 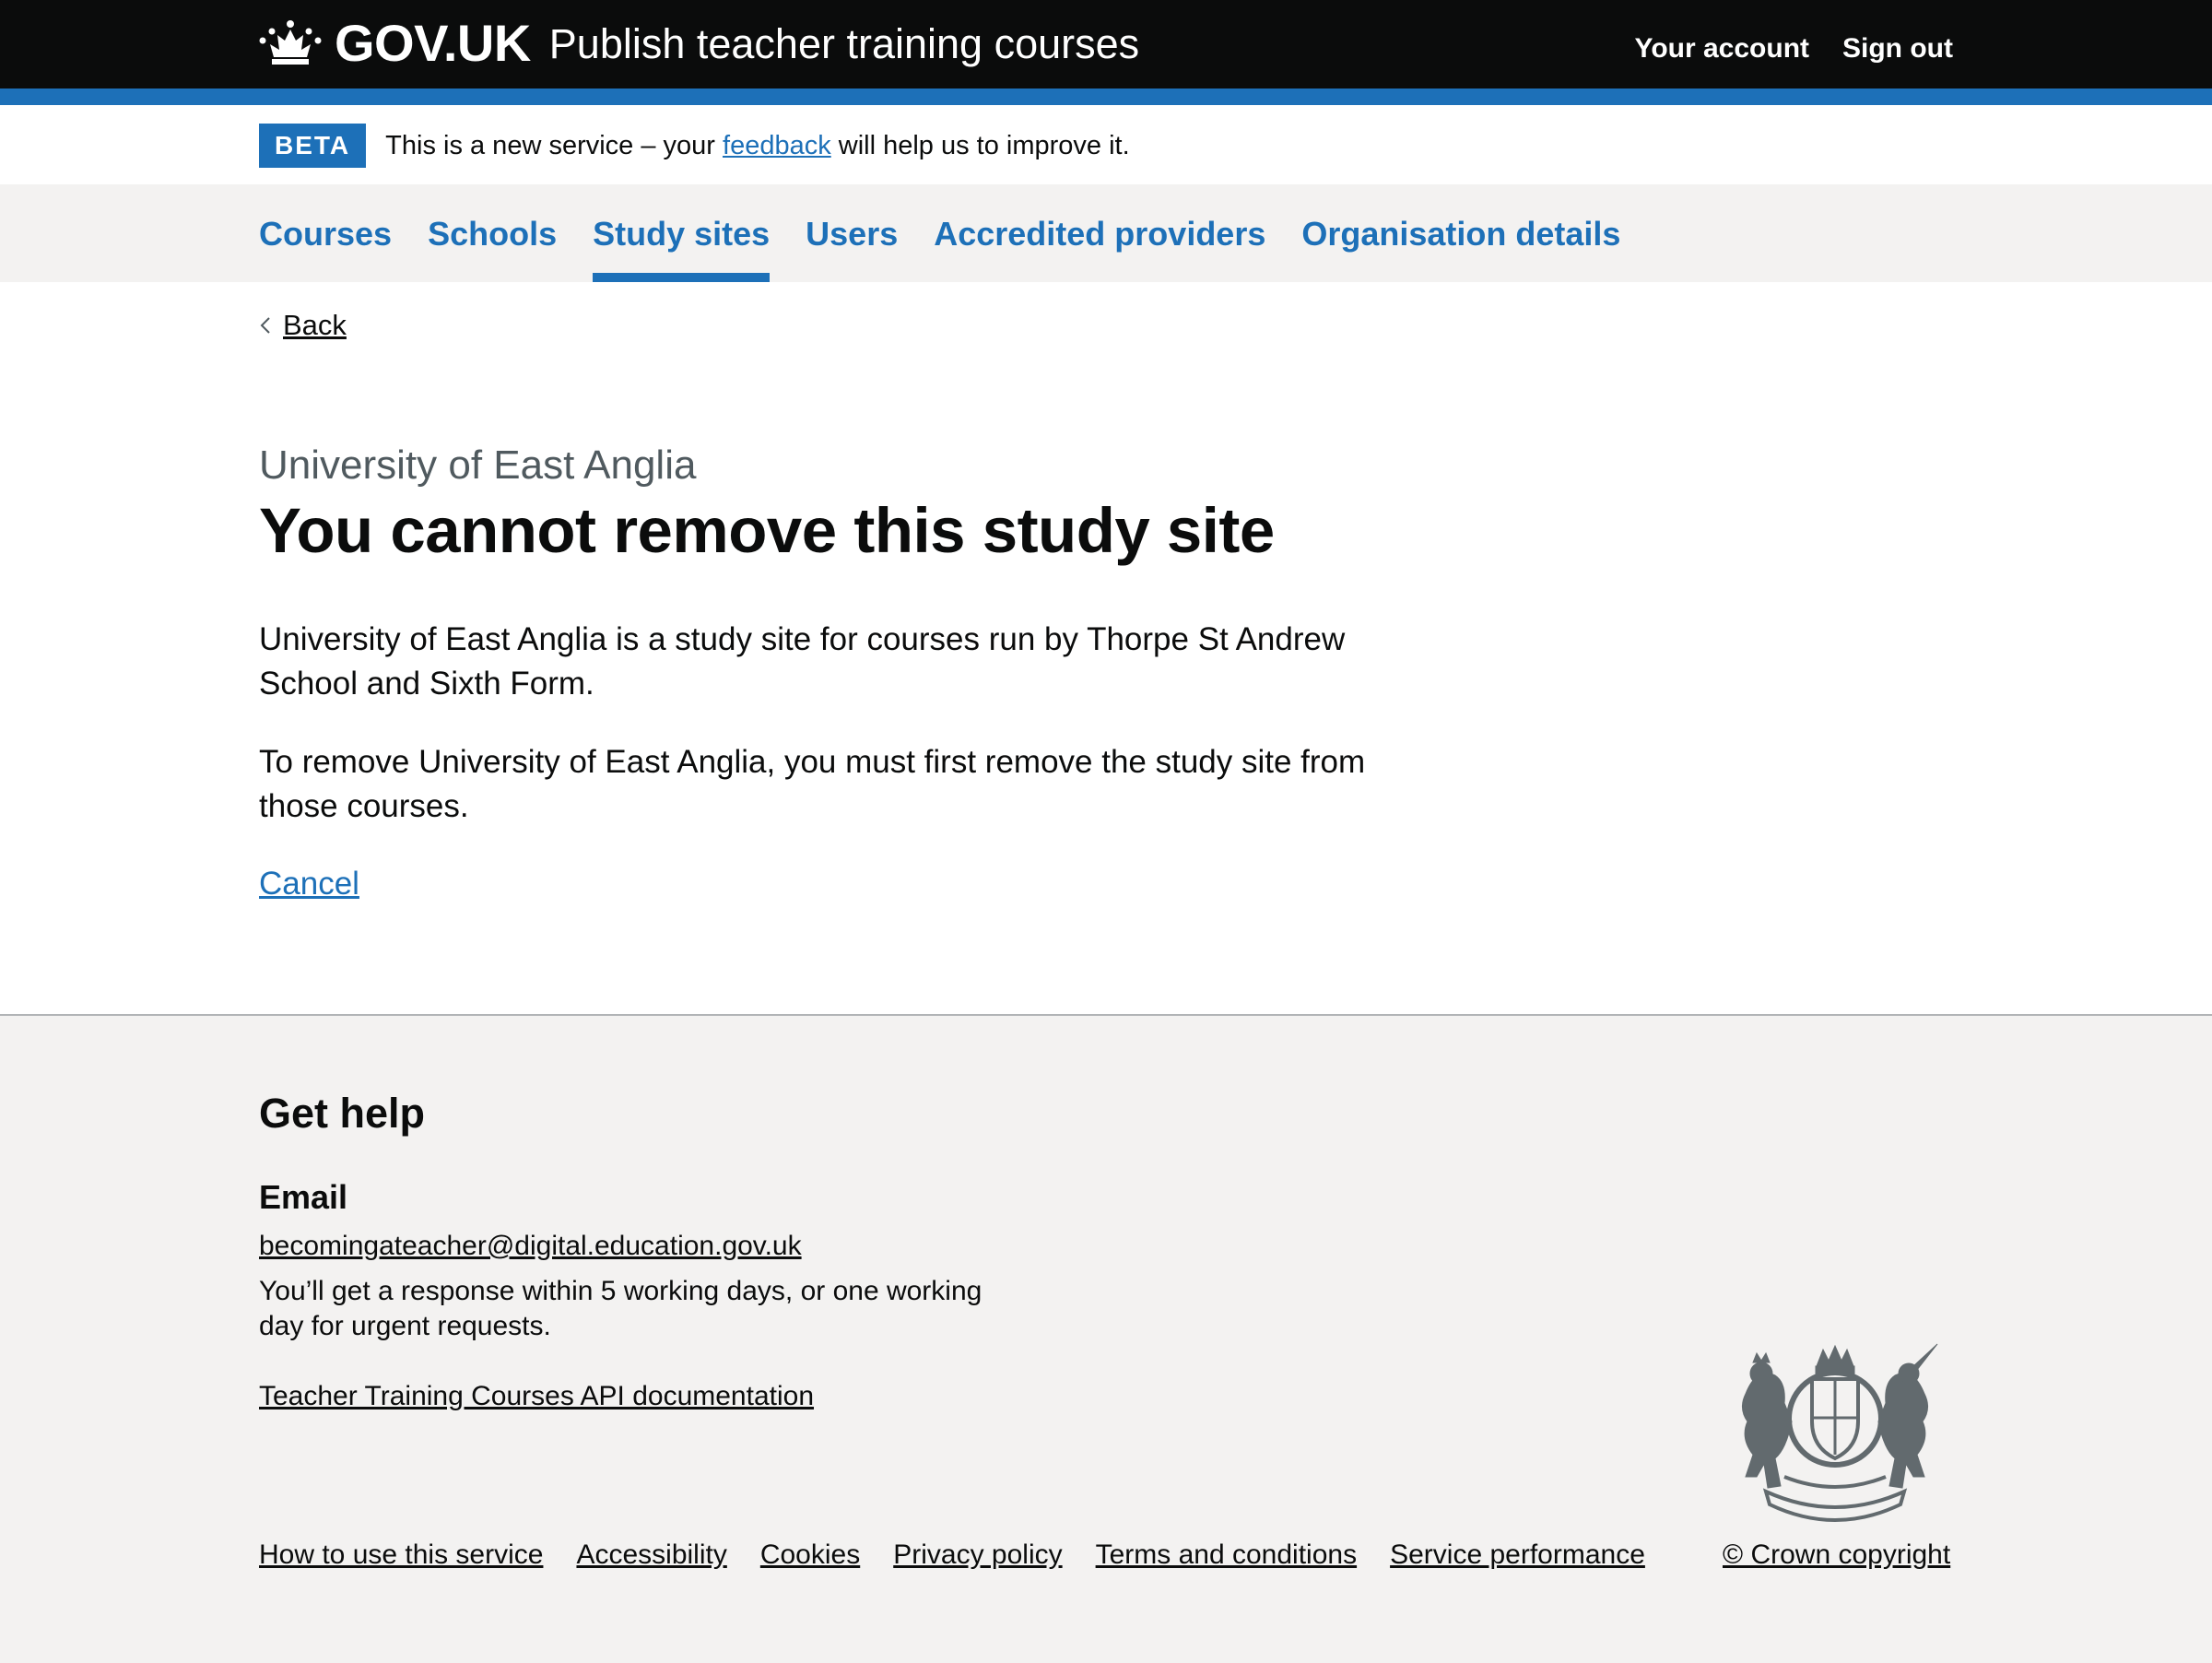 I want to click on header-account-nav: Your account Sign out, so click(x=1794, y=49).